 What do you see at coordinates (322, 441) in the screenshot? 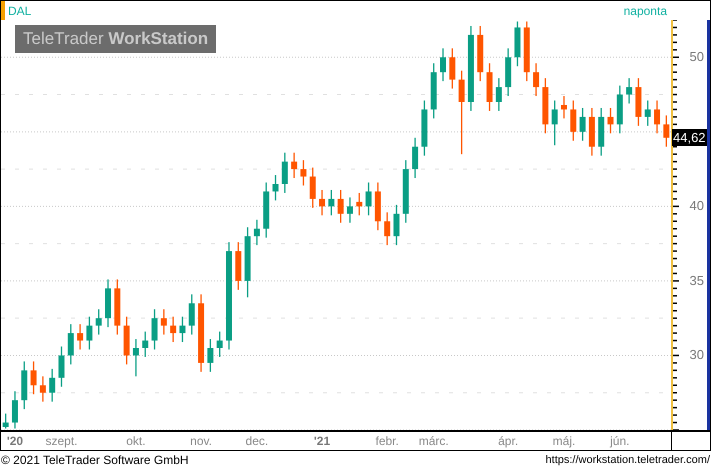
I see `axis-label: '21` at bounding box center [322, 441].